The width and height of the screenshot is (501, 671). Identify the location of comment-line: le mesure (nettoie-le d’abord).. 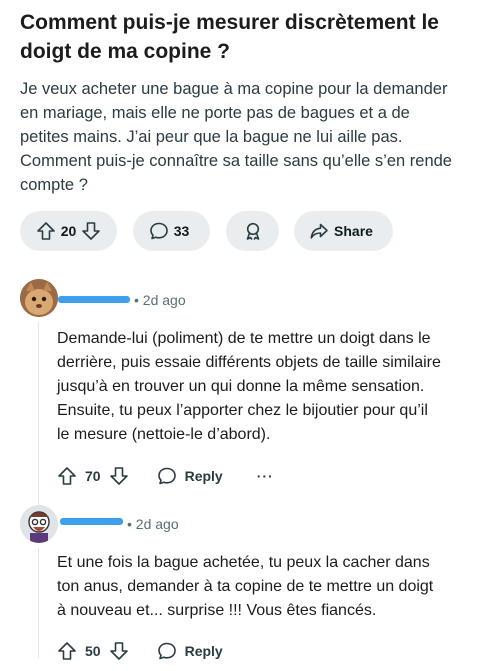
(164, 434).